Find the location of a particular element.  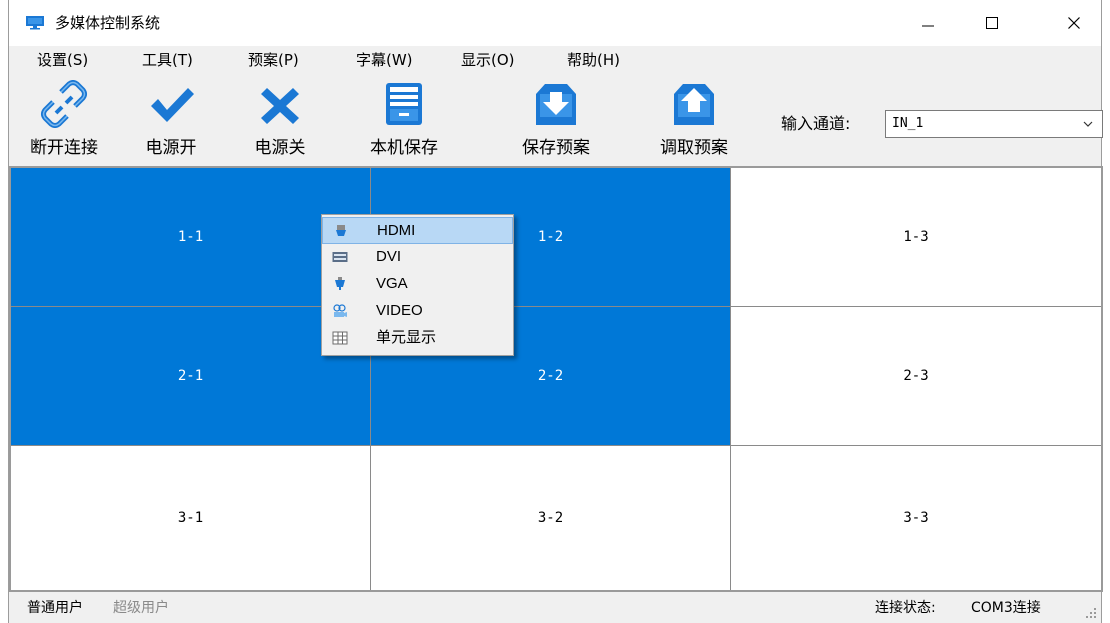

monitor-icon is located at coordinates (35, 23).